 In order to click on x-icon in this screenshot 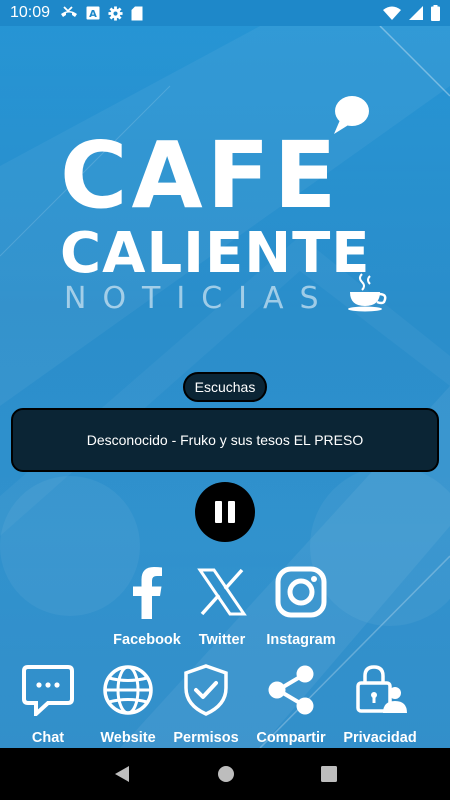, I will do `click(222, 592)`.